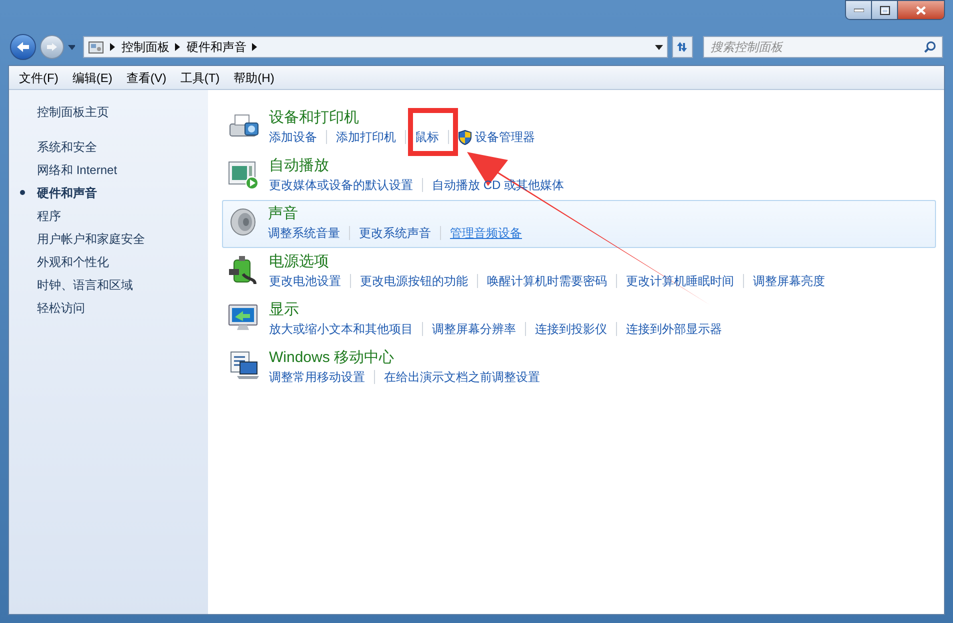  What do you see at coordinates (283, 213) in the screenshot?
I see `category-title: 声音` at bounding box center [283, 213].